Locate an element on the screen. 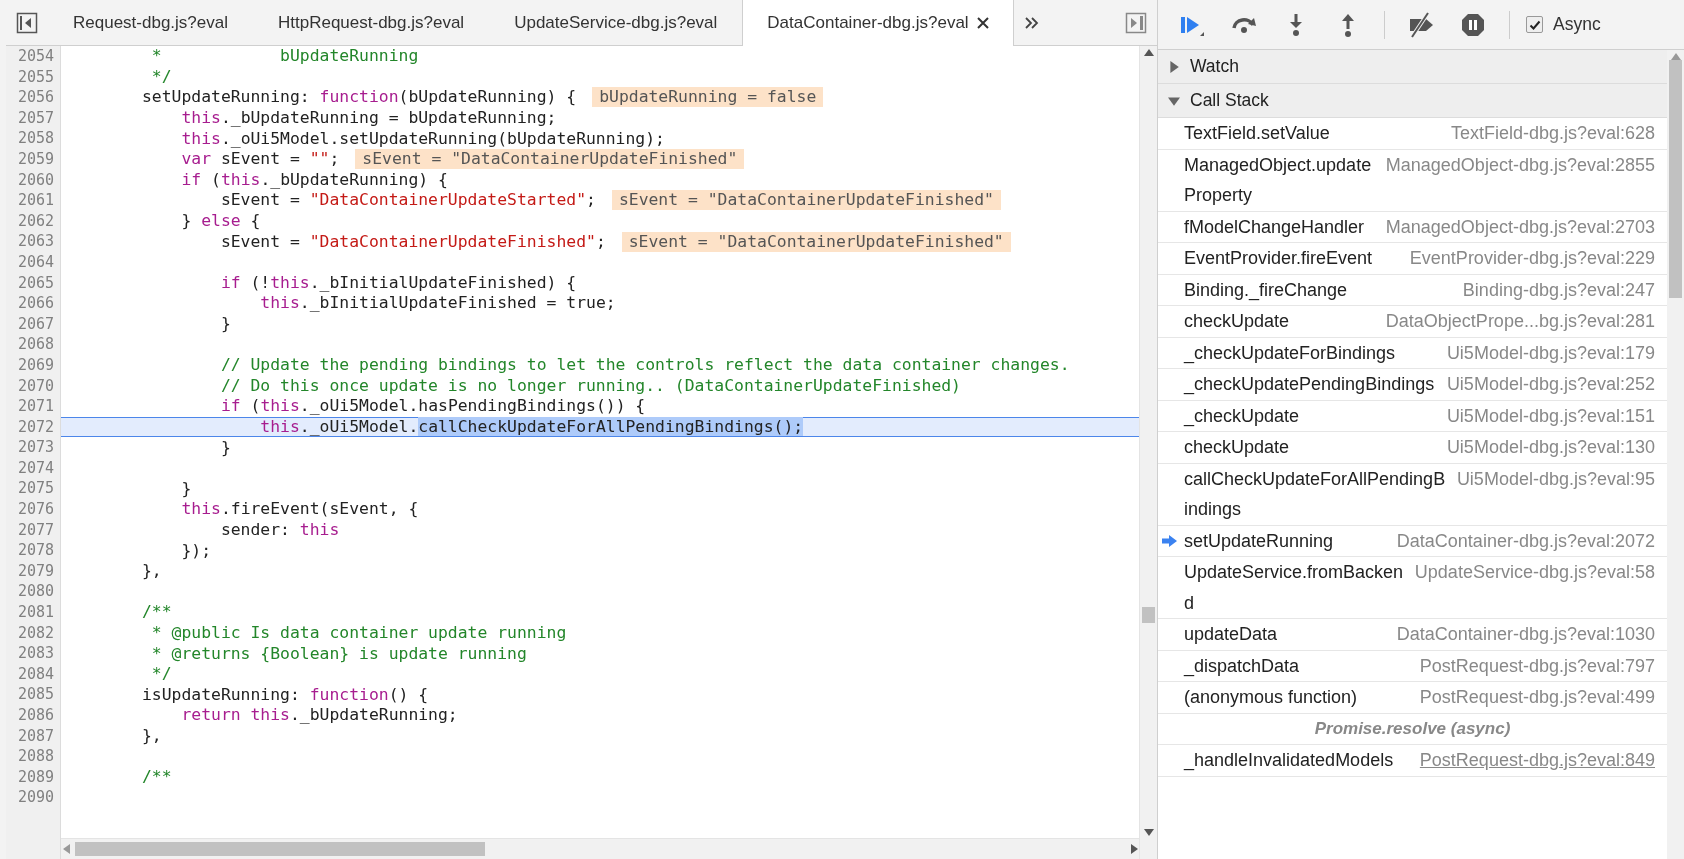 The height and width of the screenshot is (859, 1684). line-number: 2061 is located at coordinates (35, 200).